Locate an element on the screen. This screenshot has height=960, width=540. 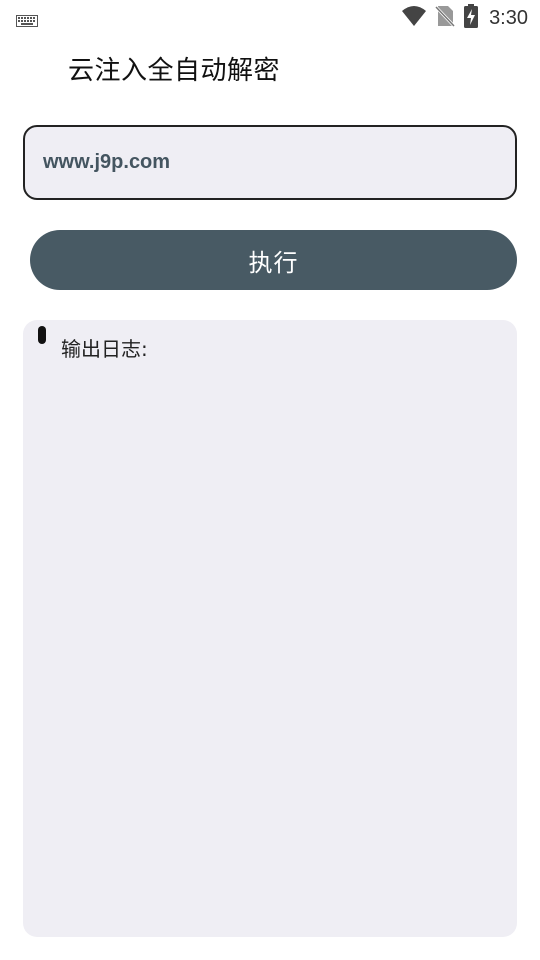
battery-charging-icon is located at coordinates (471, 18).